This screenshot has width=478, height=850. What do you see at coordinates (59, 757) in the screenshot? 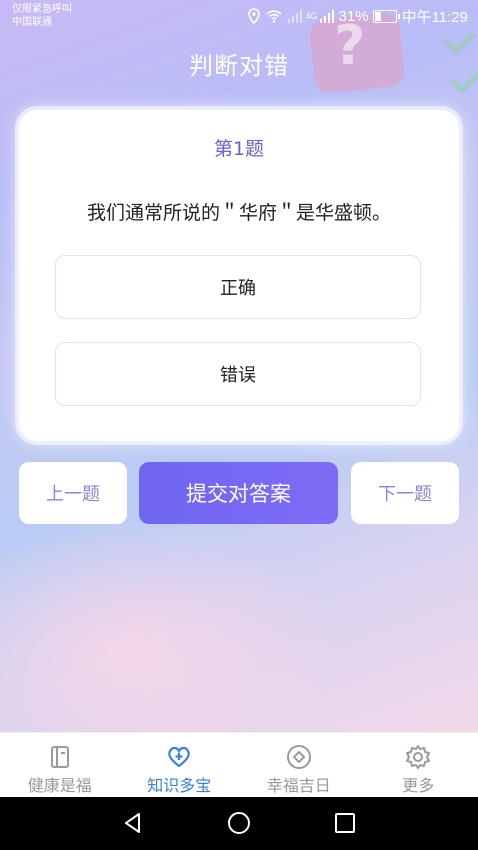
I see `book-icon` at bounding box center [59, 757].